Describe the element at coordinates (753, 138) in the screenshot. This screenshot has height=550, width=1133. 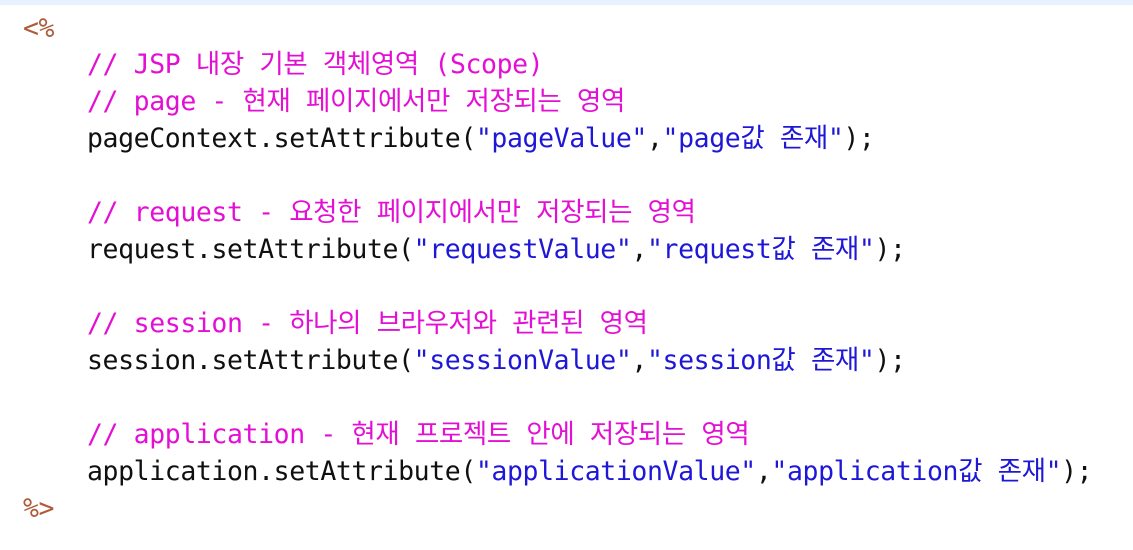
I see `string-value: "page값 존재"` at that location.